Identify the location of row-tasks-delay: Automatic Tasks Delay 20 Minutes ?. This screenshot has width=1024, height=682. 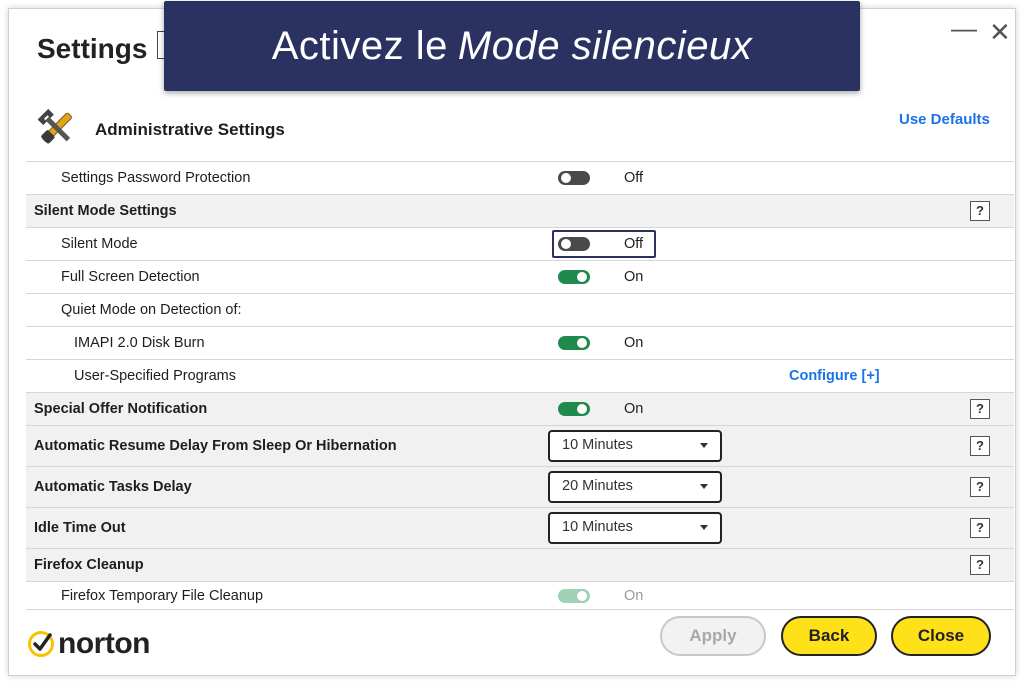
(520, 486).